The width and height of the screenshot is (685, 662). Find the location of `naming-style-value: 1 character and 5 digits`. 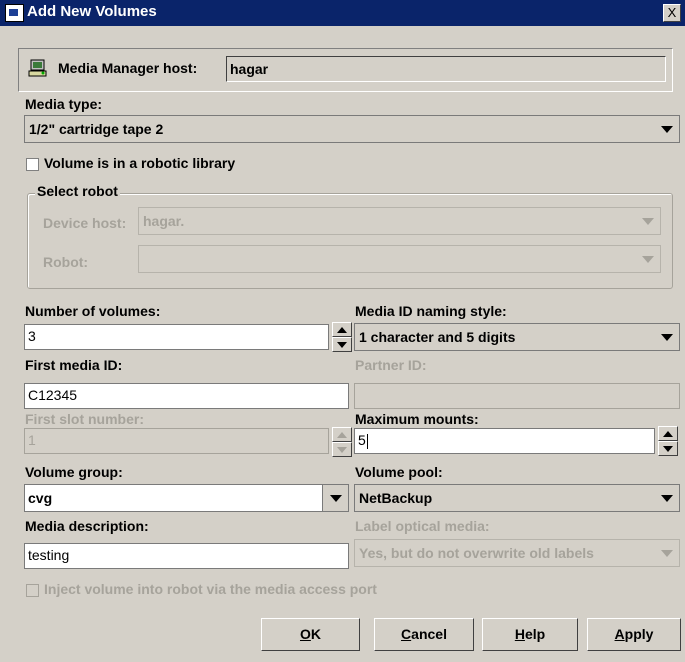

naming-style-value: 1 character and 5 digits is located at coordinates (437, 337).